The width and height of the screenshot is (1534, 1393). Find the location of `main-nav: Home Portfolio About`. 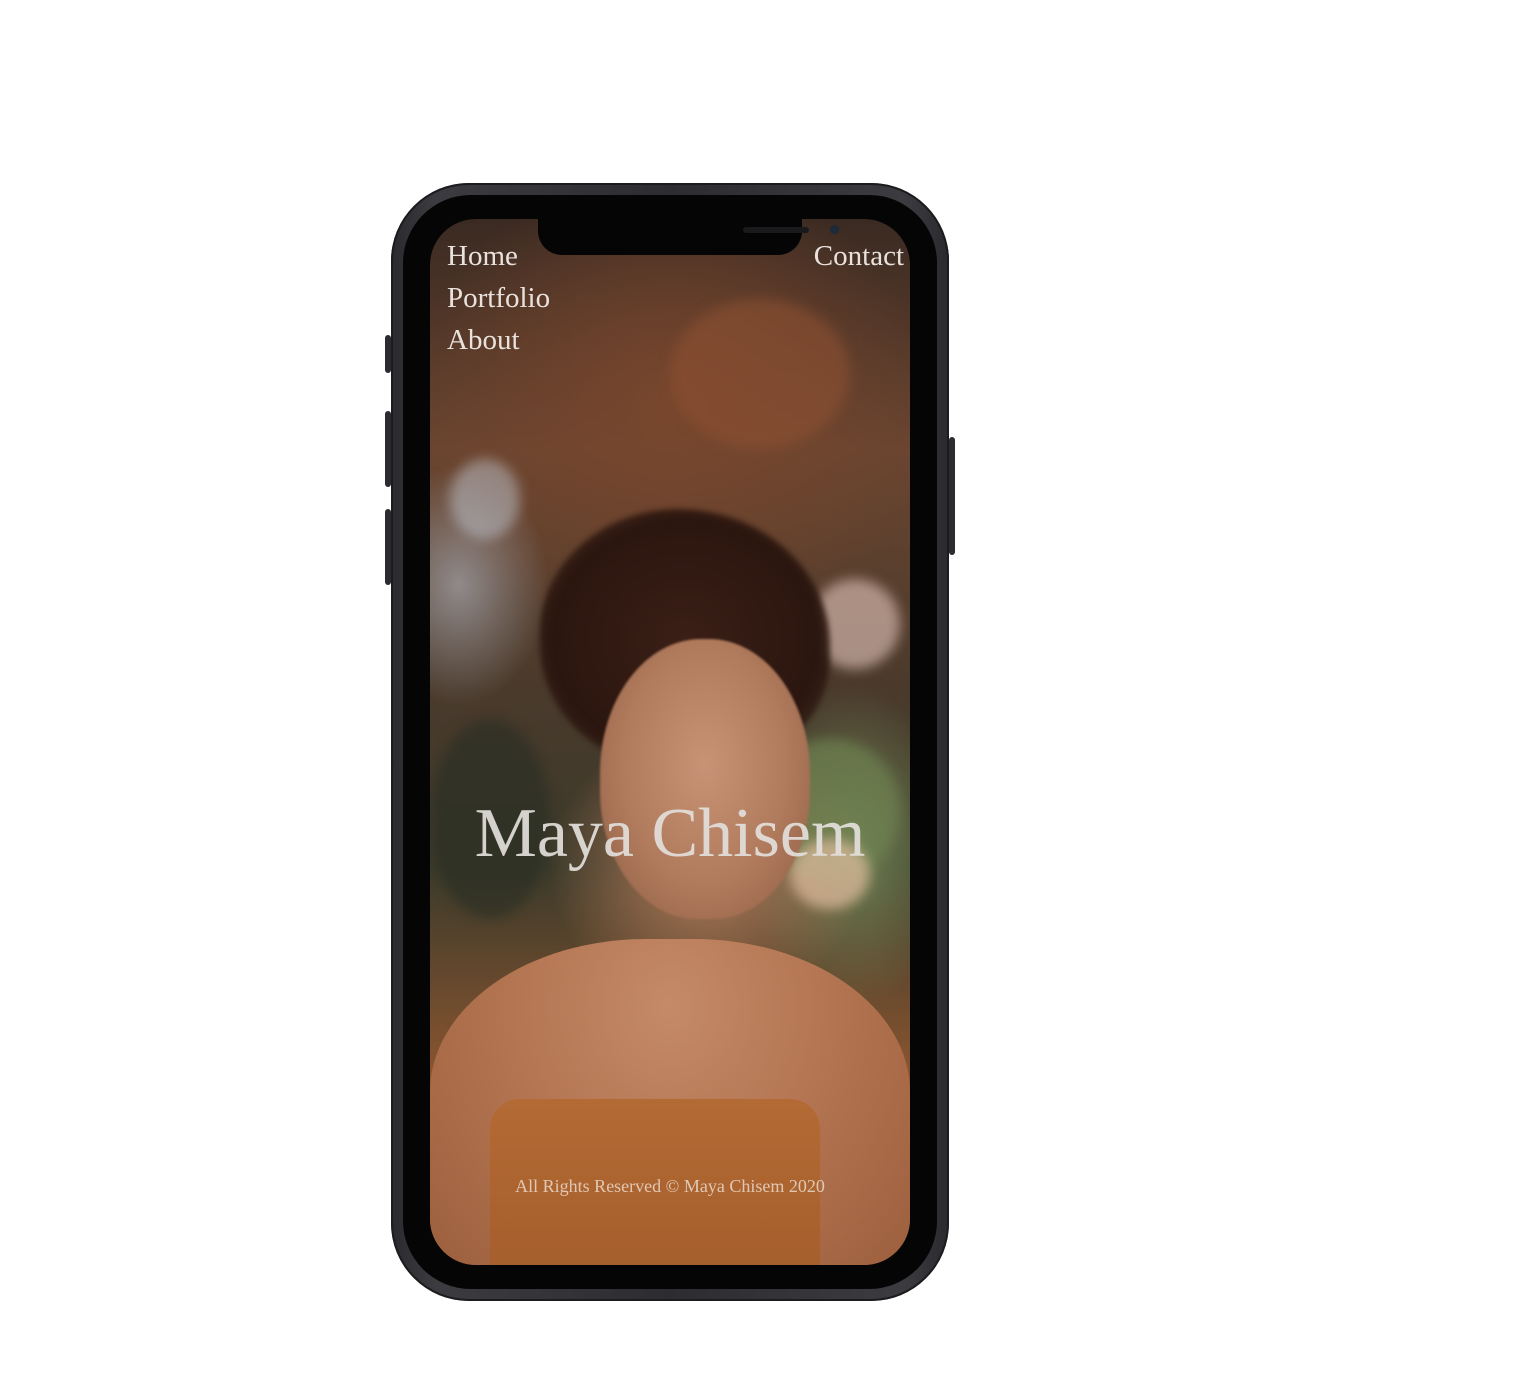

main-nav: Home Portfolio About is located at coordinates (498, 298).